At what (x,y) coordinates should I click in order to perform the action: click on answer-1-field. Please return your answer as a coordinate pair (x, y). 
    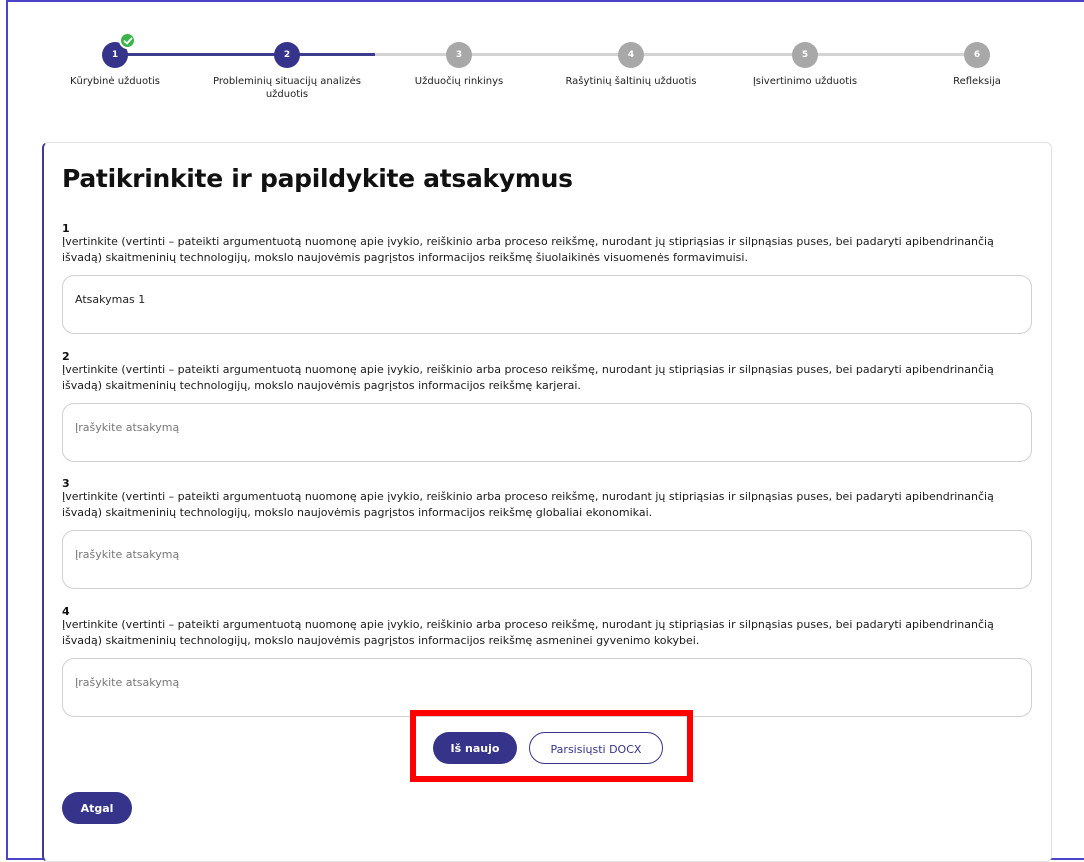
    Looking at the image, I should click on (547, 304).